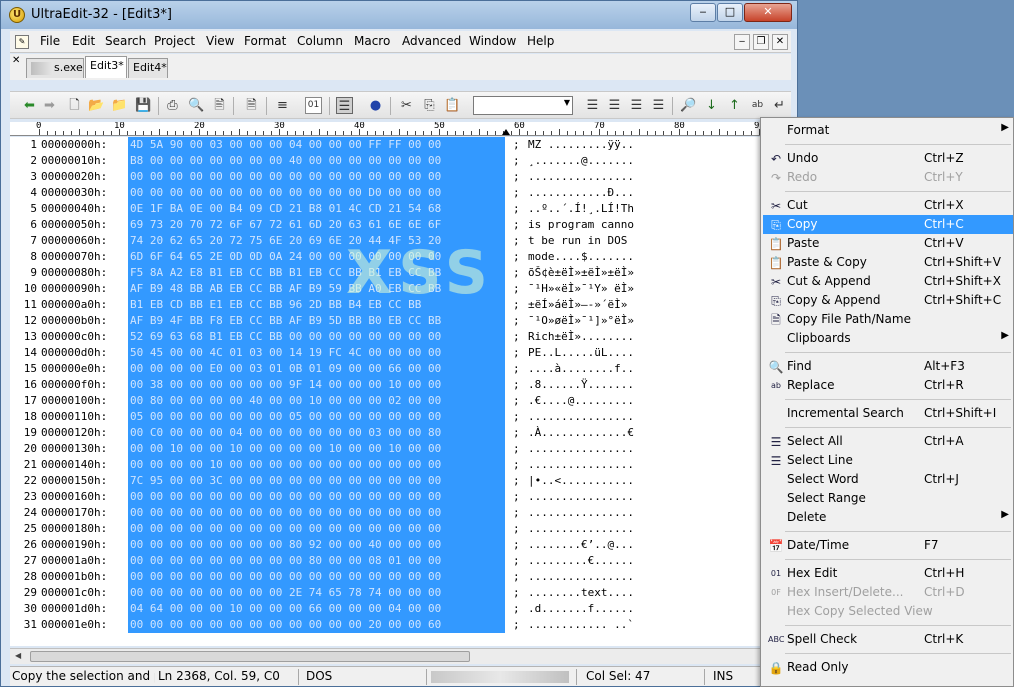 This screenshot has width=1014, height=687. Describe the element at coordinates (888, 545) in the screenshot. I see `menu-item-date-time: 📅 Date/Time F7` at that location.